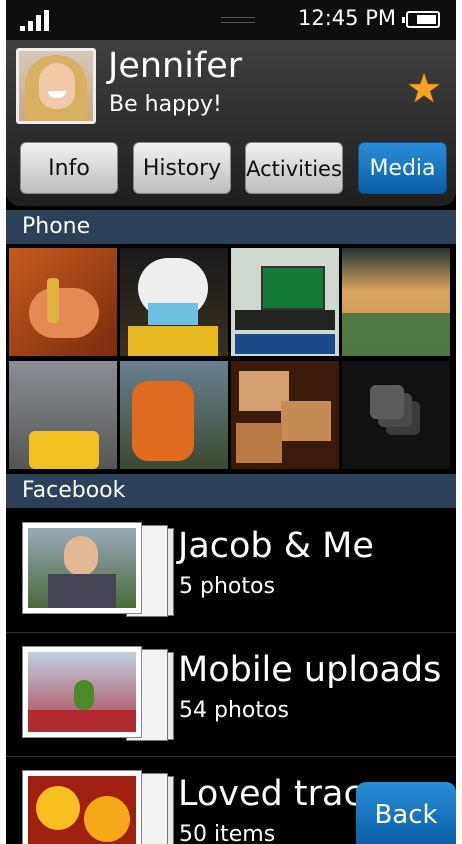 The width and height of the screenshot is (462, 844). I want to click on star-icon: ★, so click(424, 89).